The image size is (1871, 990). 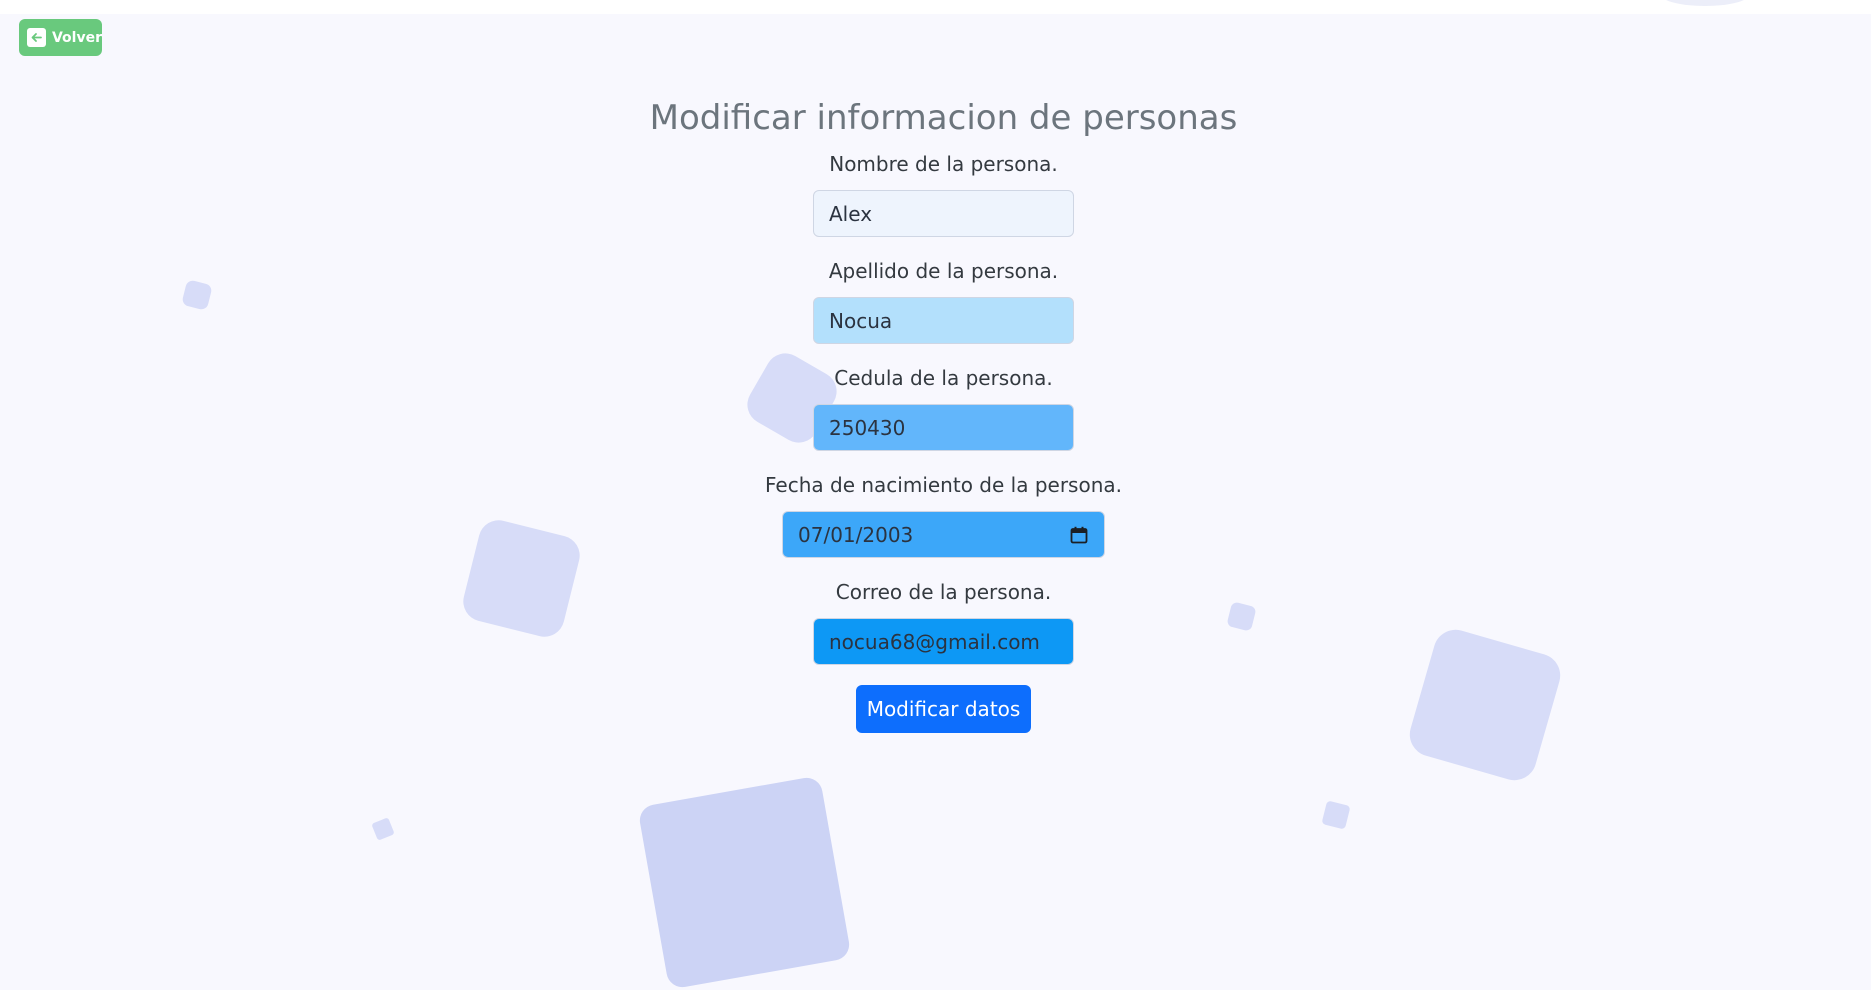 I want to click on correo-label: Correo de la persona., so click(x=943, y=592).